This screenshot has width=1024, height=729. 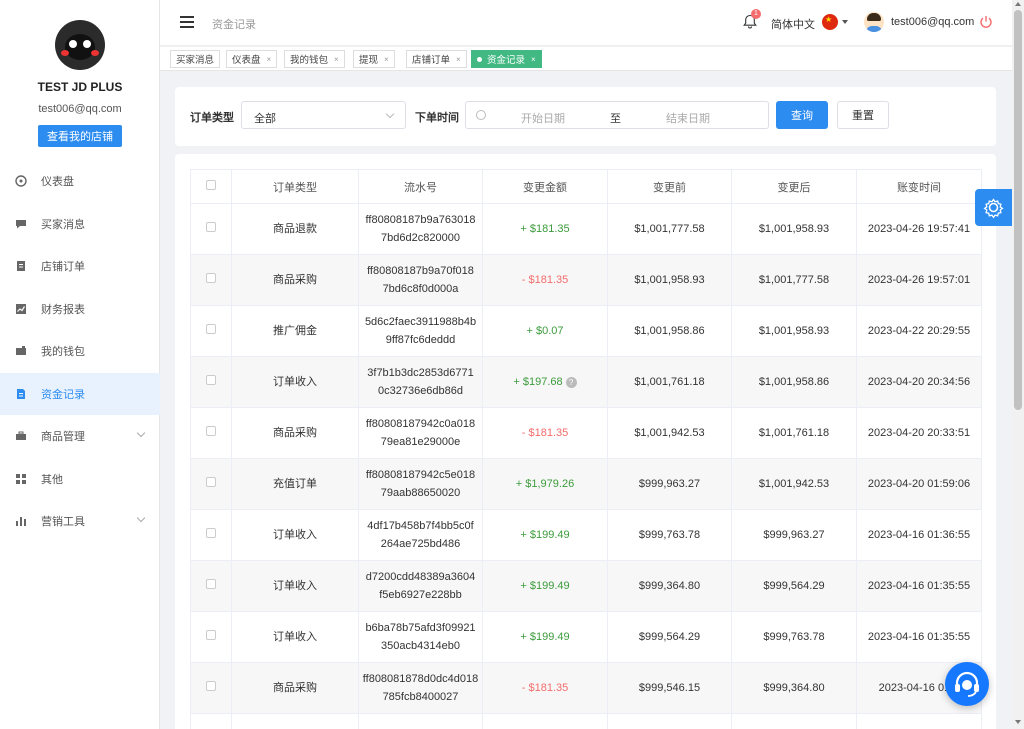 I want to click on scroll-up-icon, so click(x=1018, y=4).